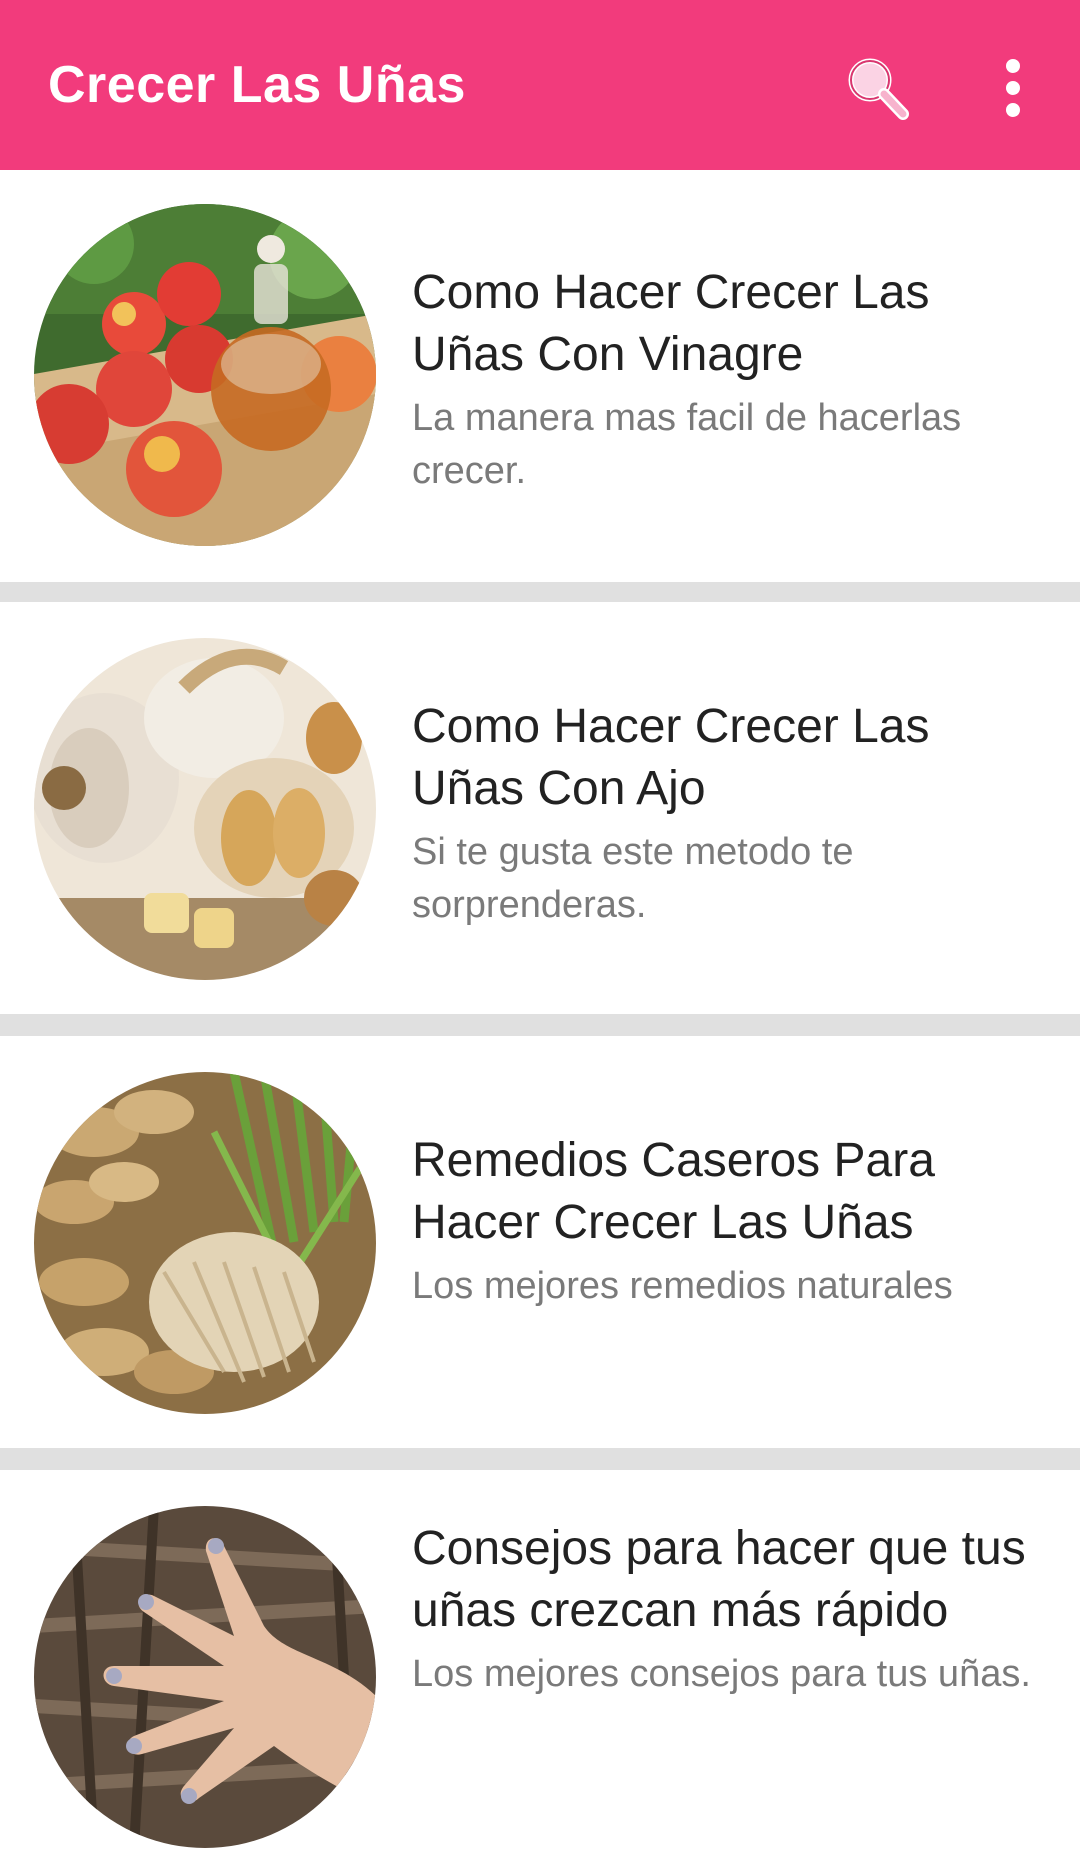 This screenshot has width=1080, height=1850. What do you see at coordinates (682, 1286) in the screenshot?
I see `item-subtitle: Los mejores remedios naturales` at bounding box center [682, 1286].